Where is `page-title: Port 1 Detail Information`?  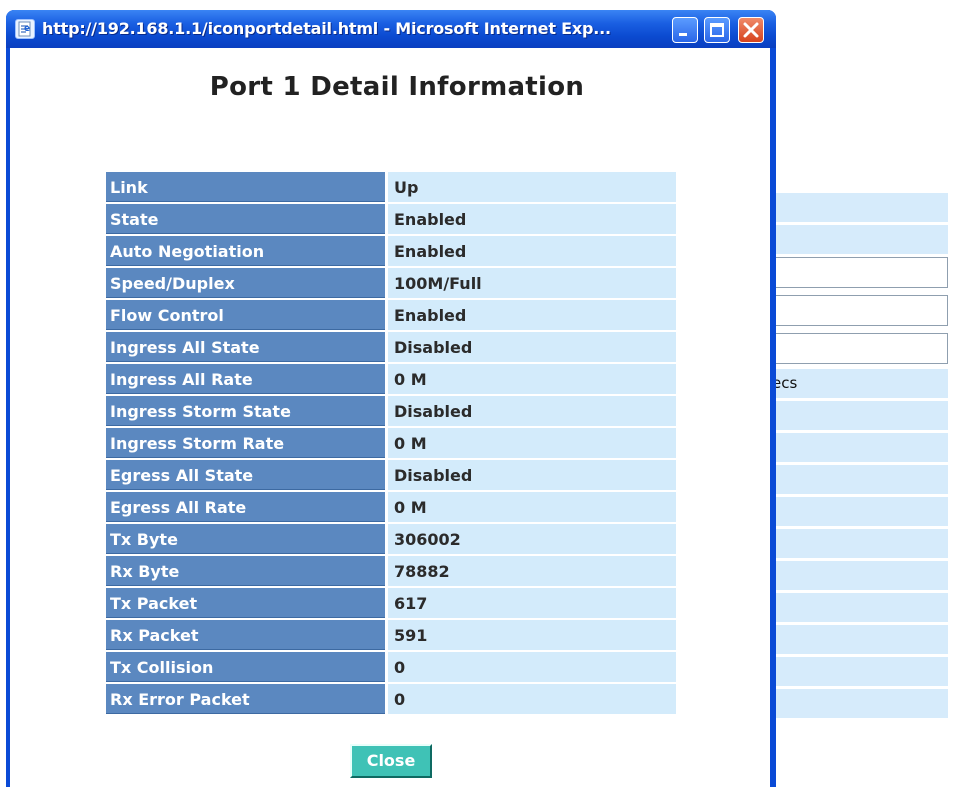 page-title: Port 1 Detail Information is located at coordinates (397, 87).